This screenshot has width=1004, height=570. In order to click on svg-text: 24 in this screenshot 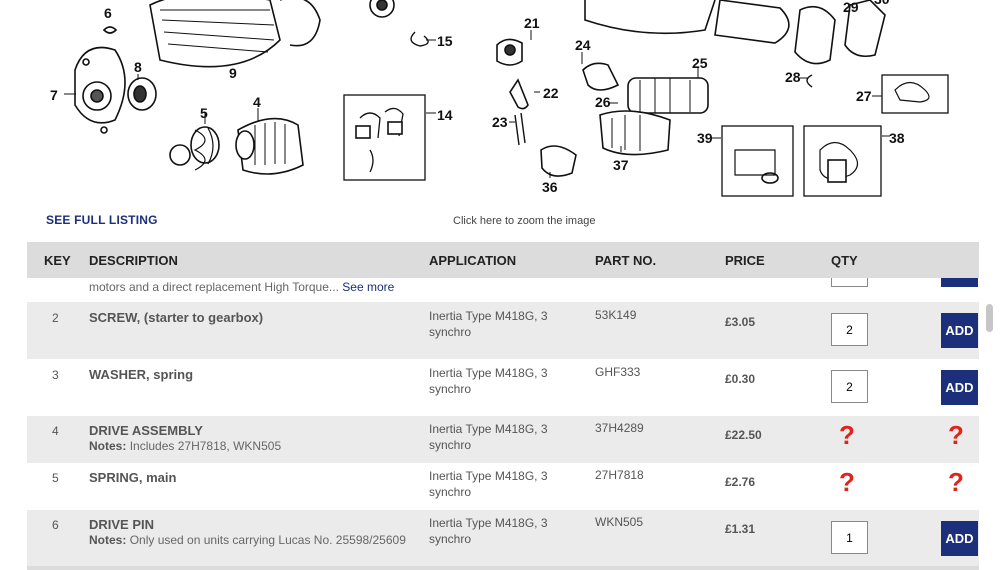, I will do `click(583, 45)`.